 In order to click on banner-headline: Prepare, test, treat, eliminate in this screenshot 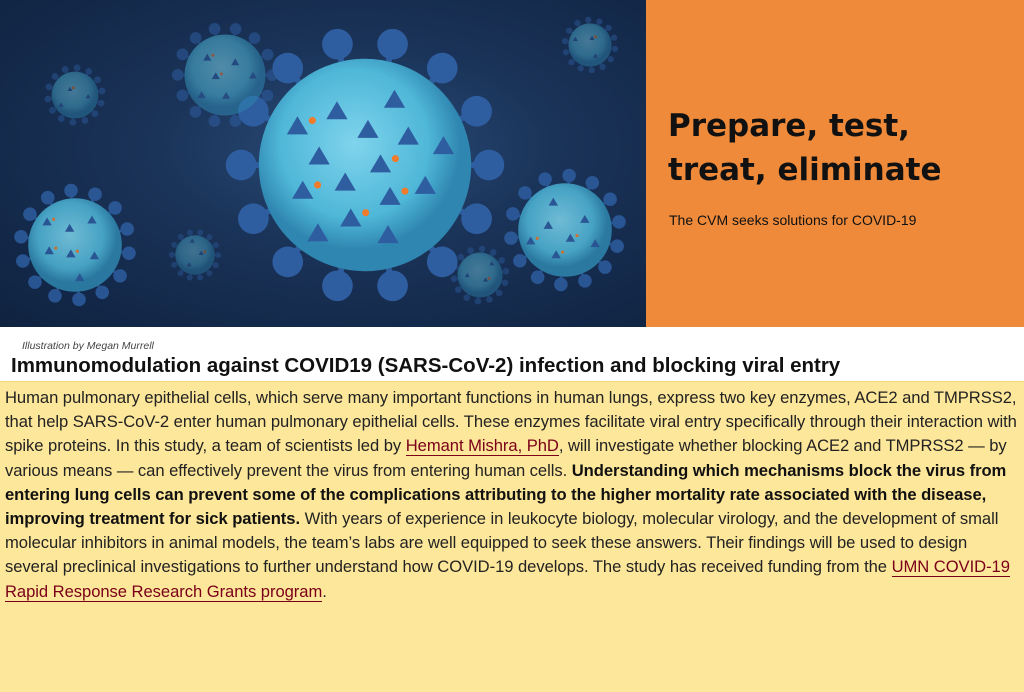, I will do `click(805, 148)`.